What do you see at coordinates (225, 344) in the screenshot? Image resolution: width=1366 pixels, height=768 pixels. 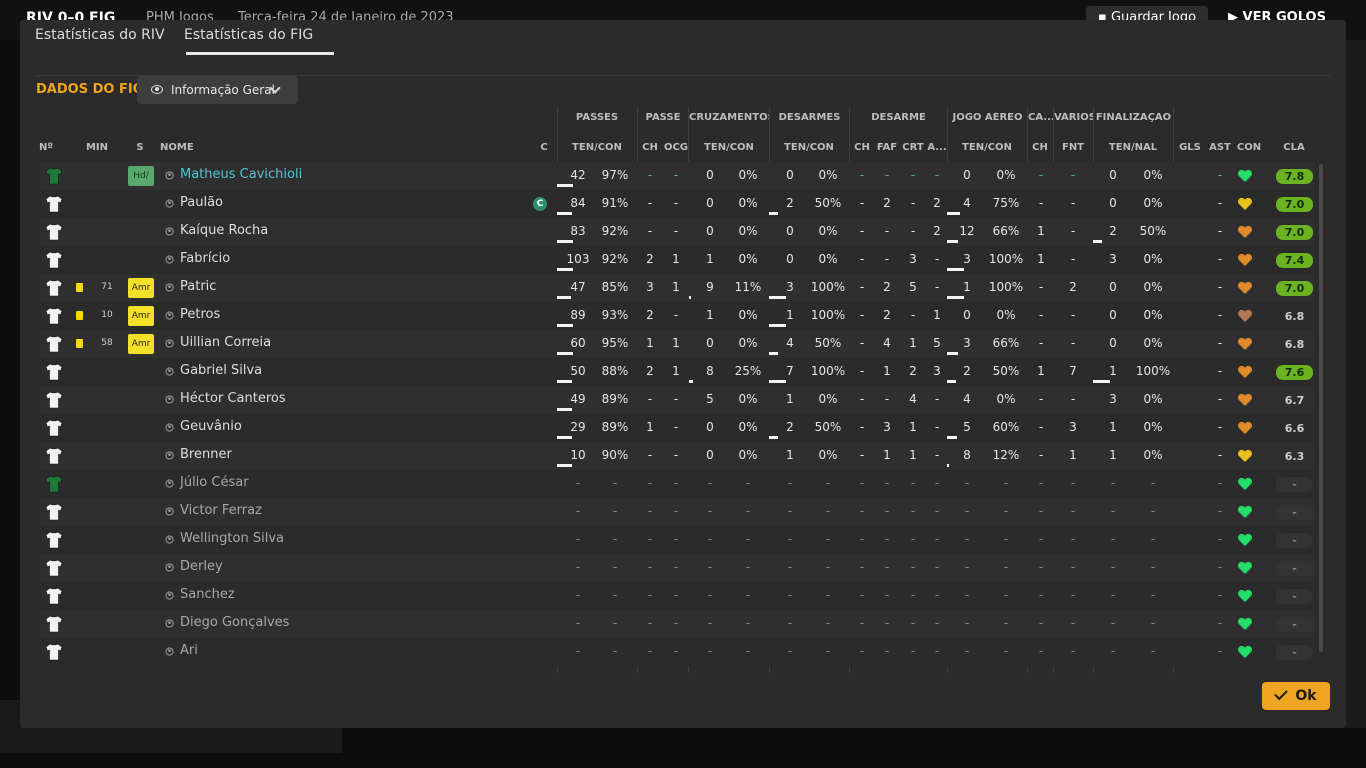 I see `player-name: Uillian Correia` at bounding box center [225, 344].